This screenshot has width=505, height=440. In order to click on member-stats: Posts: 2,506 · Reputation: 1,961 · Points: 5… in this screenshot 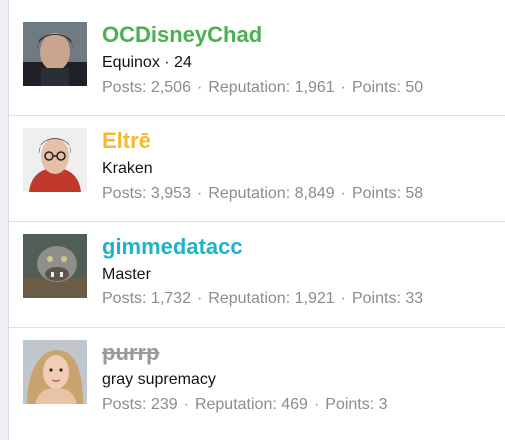, I will do `click(262, 88)`.